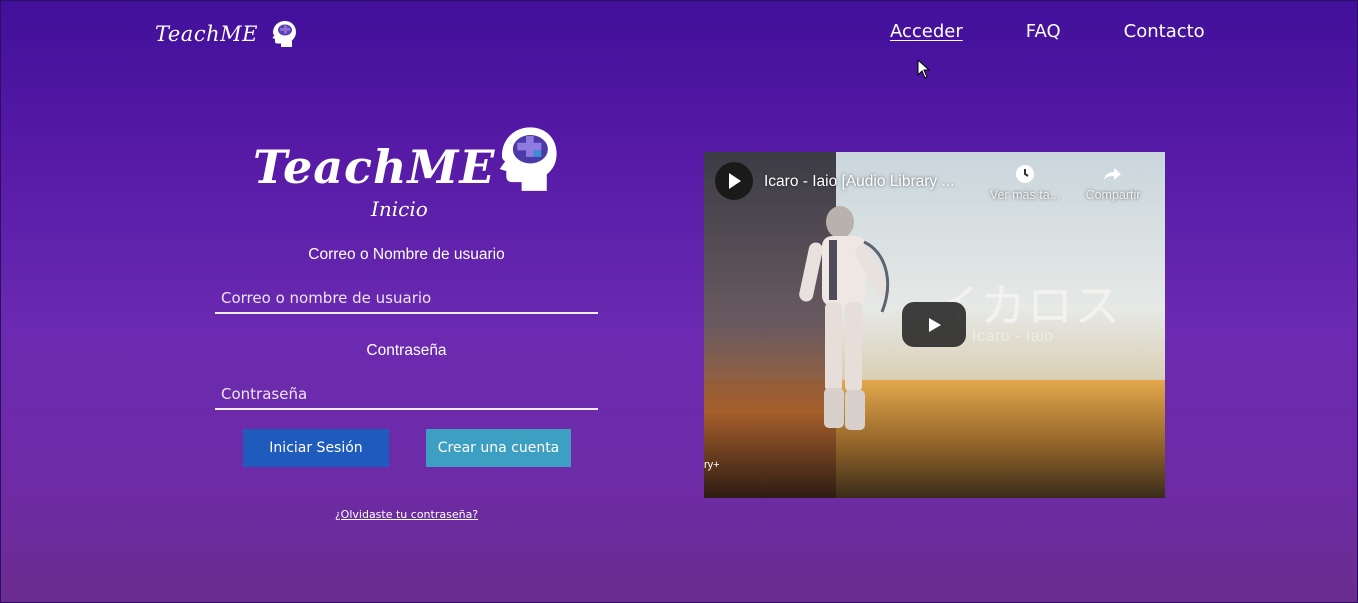  I want to click on logo-subtitle: Inicio, so click(399, 209).